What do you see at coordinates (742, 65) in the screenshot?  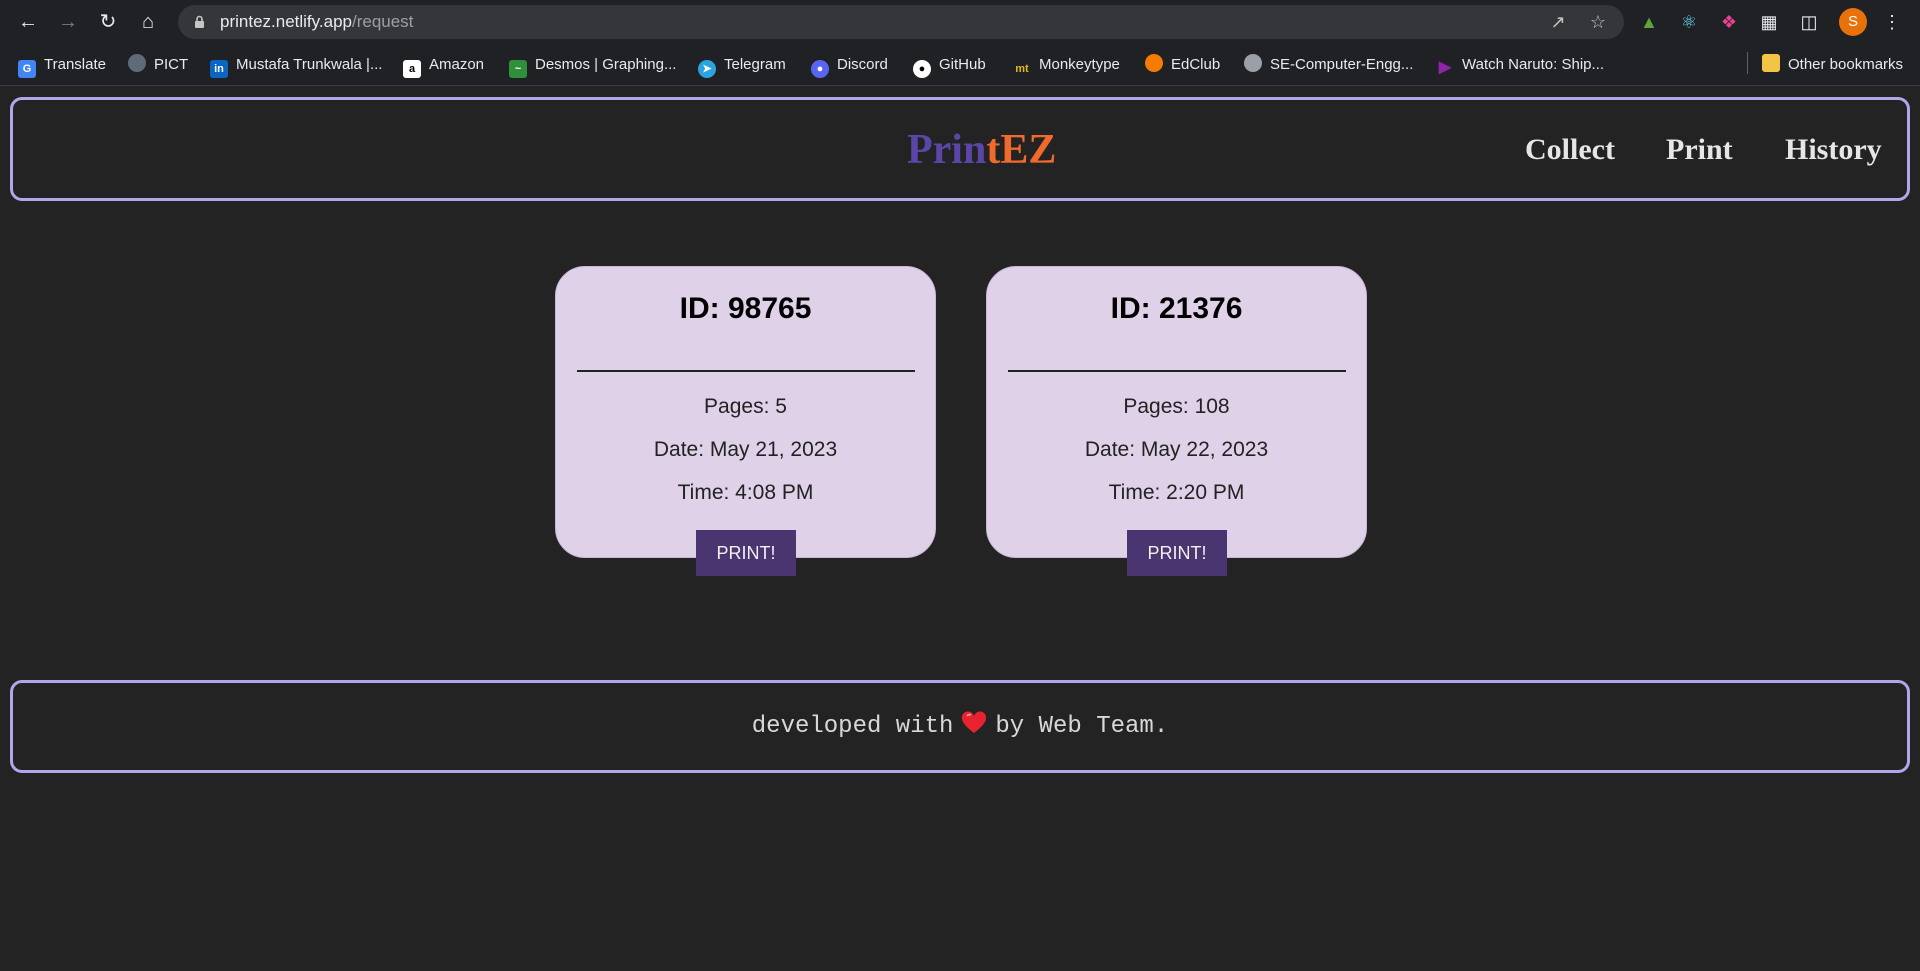 I see `bookmark-telegram: ➤ Telegram` at bounding box center [742, 65].